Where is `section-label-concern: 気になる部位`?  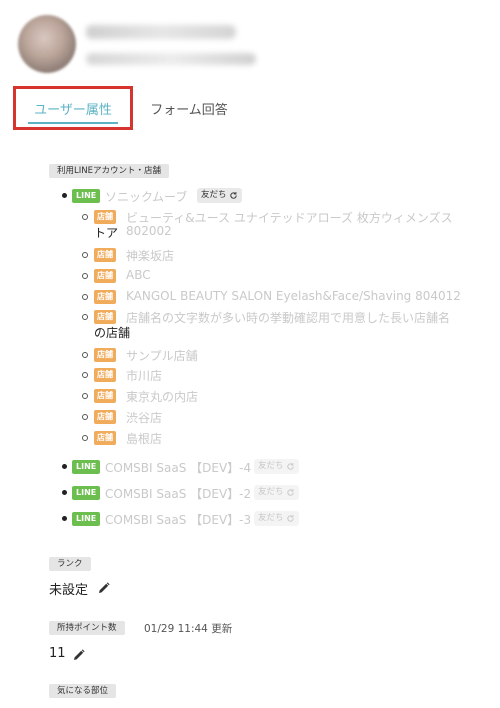 section-label-concern: 気になる部位 is located at coordinates (83, 691).